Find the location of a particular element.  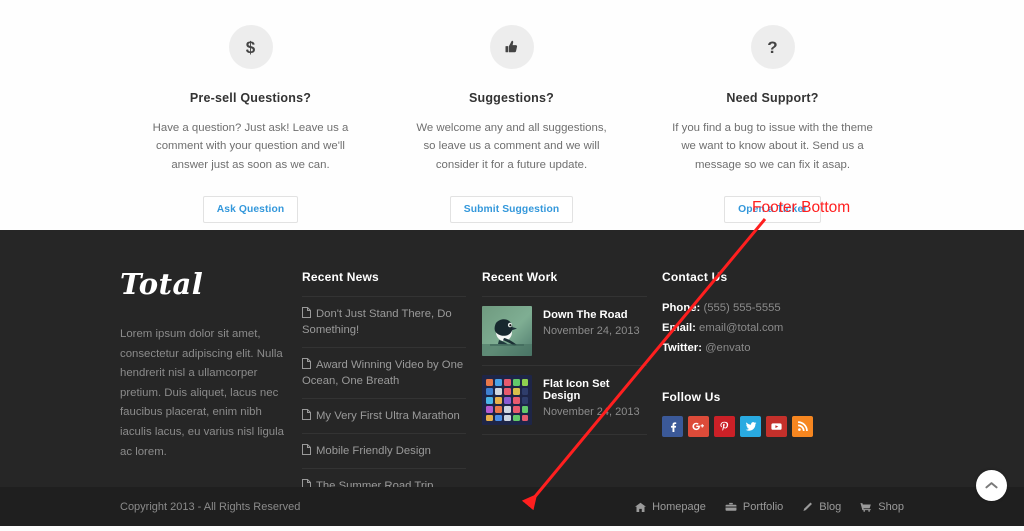

card-title: Need Support? is located at coordinates (772, 98).